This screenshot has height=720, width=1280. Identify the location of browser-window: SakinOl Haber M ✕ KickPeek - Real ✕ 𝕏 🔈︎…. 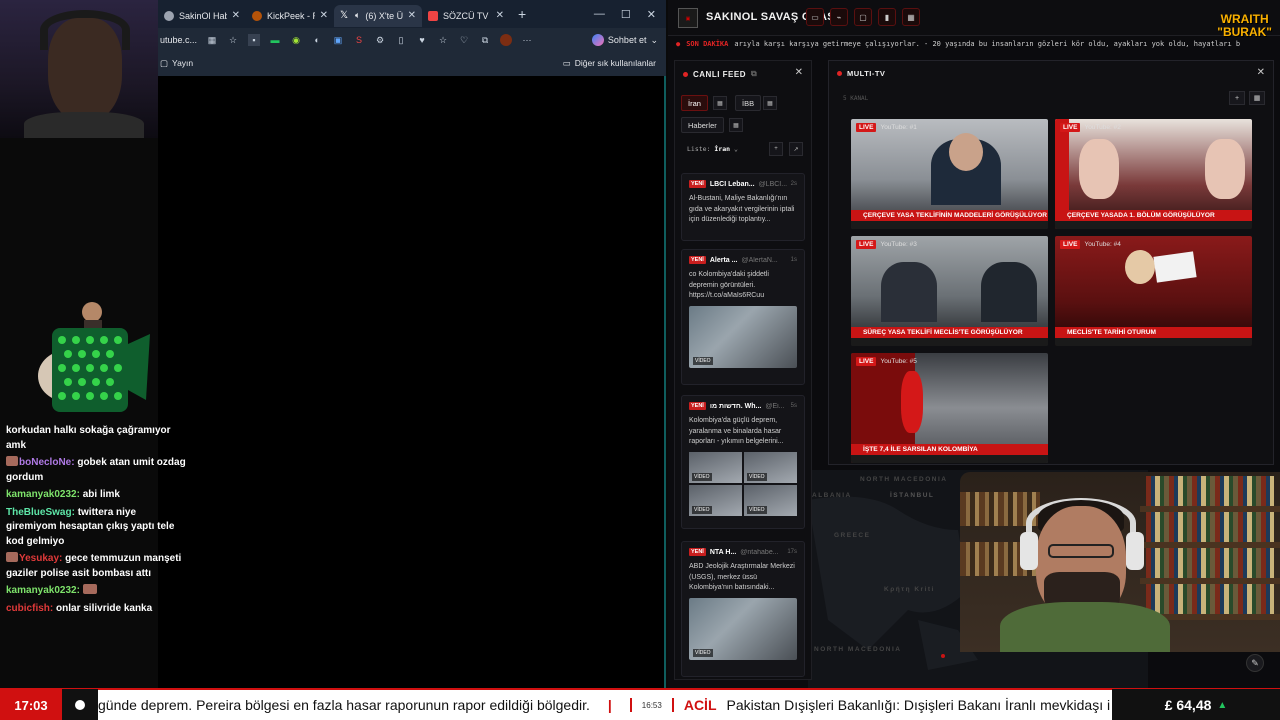
(412, 38).